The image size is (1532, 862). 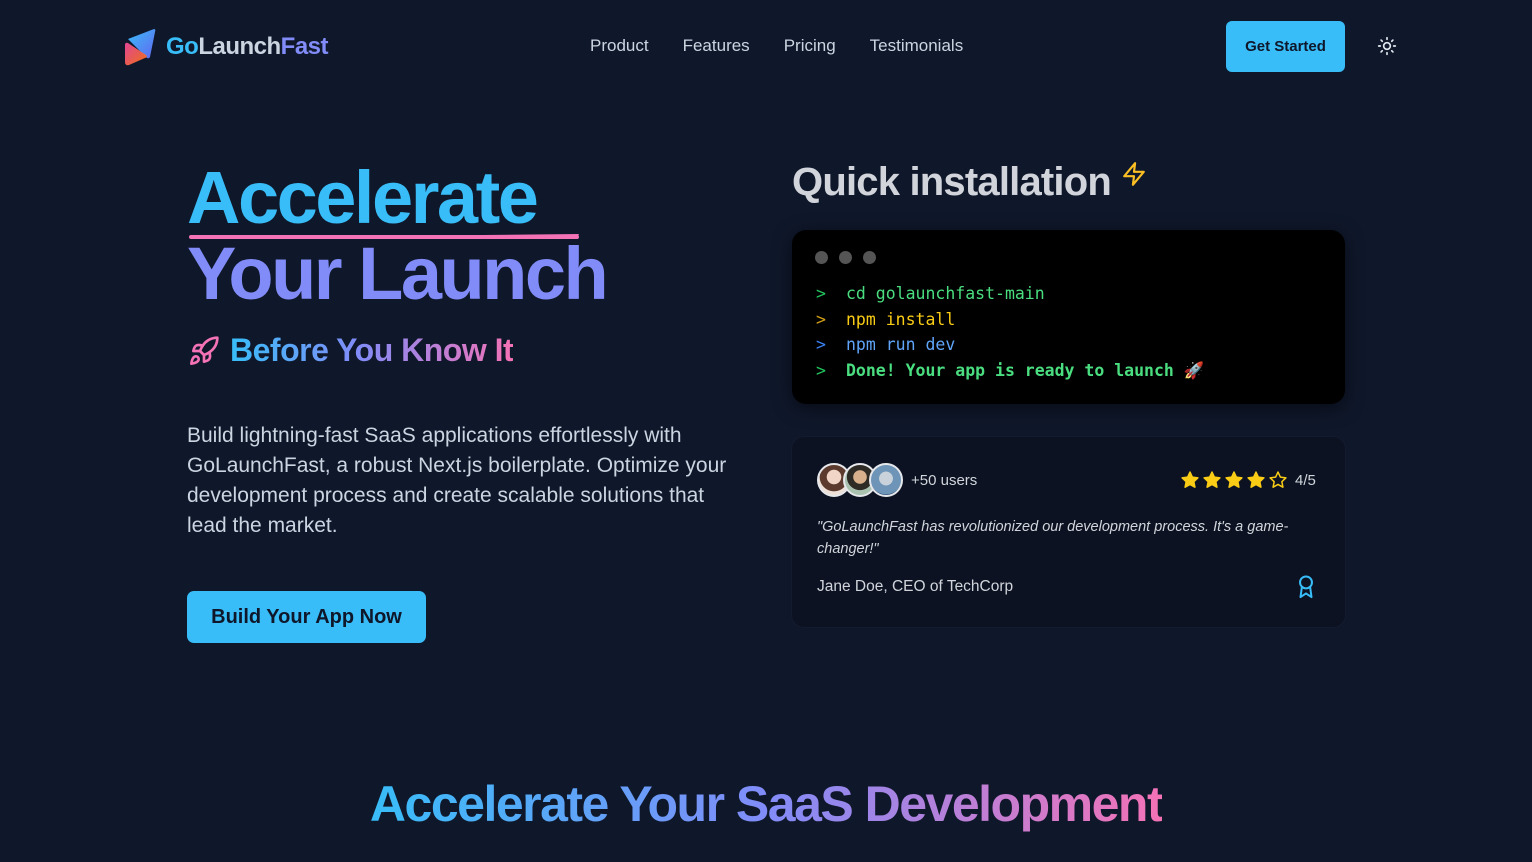 What do you see at coordinates (1285, 46) in the screenshot?
I see `get-started-button: Get Started` at bounding box center [1285, 46].